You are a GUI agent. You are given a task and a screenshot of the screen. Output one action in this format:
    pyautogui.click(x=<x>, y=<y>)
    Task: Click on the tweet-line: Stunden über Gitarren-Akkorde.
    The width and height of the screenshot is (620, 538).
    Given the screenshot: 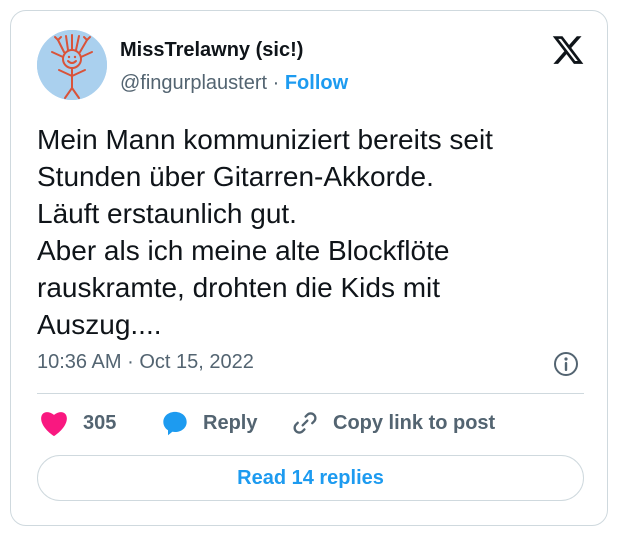 What is the action you would take?
    pyautogui.click(x=235, y=176)
    